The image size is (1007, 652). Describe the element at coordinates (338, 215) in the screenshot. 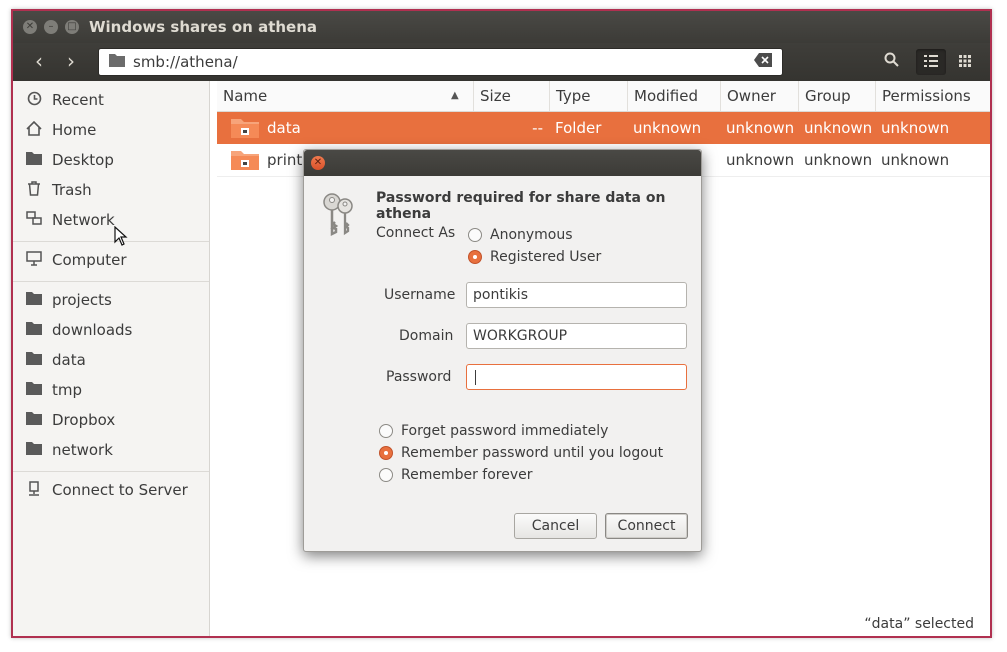

I see `keys-icon` at that location.